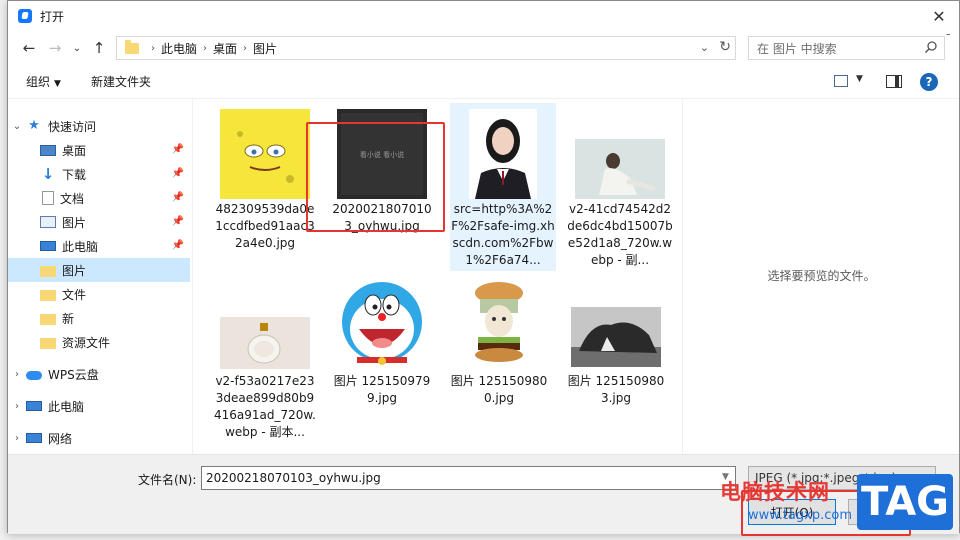  What do you see at coordinates (99, 406) in the screenshot?
I see `sidebar-item-this-pc: › 此电脑` at bounding box center [99, 406].